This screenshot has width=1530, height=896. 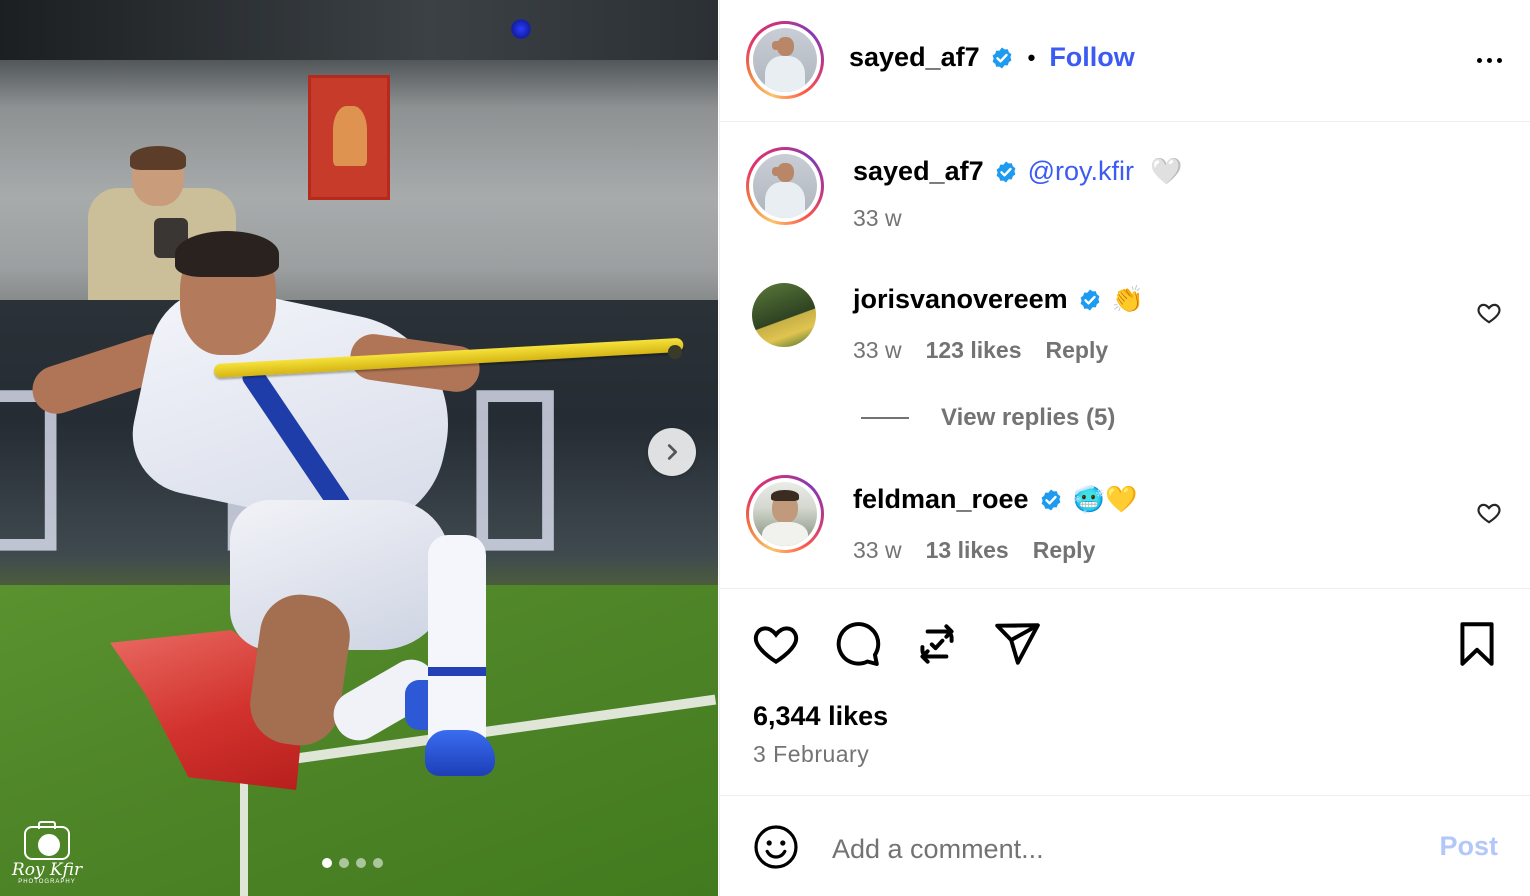 I want to click on share-icon, so click(x=1017, y=644).